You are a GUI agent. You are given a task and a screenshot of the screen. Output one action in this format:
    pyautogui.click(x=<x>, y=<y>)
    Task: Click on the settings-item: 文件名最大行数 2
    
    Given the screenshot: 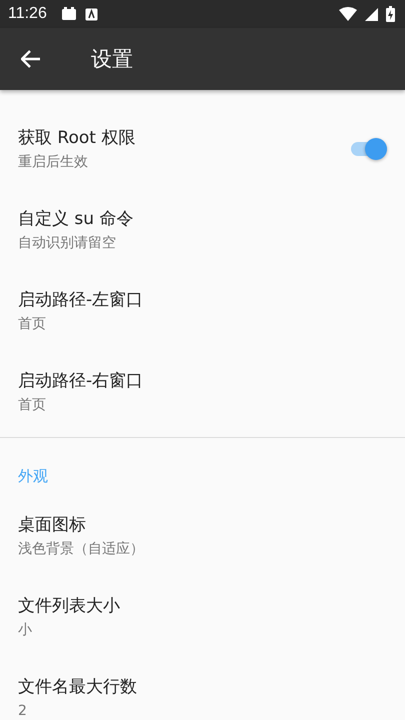 What is the action you would take?
    pyautogui.click(x=202, y=691)
    